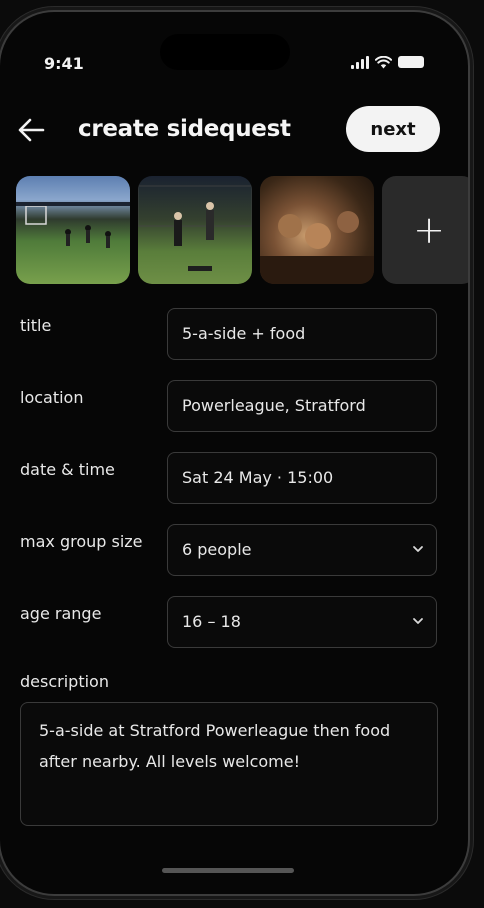  I want to click on location-input: Powerleague, Stratford, so click(302, 406).